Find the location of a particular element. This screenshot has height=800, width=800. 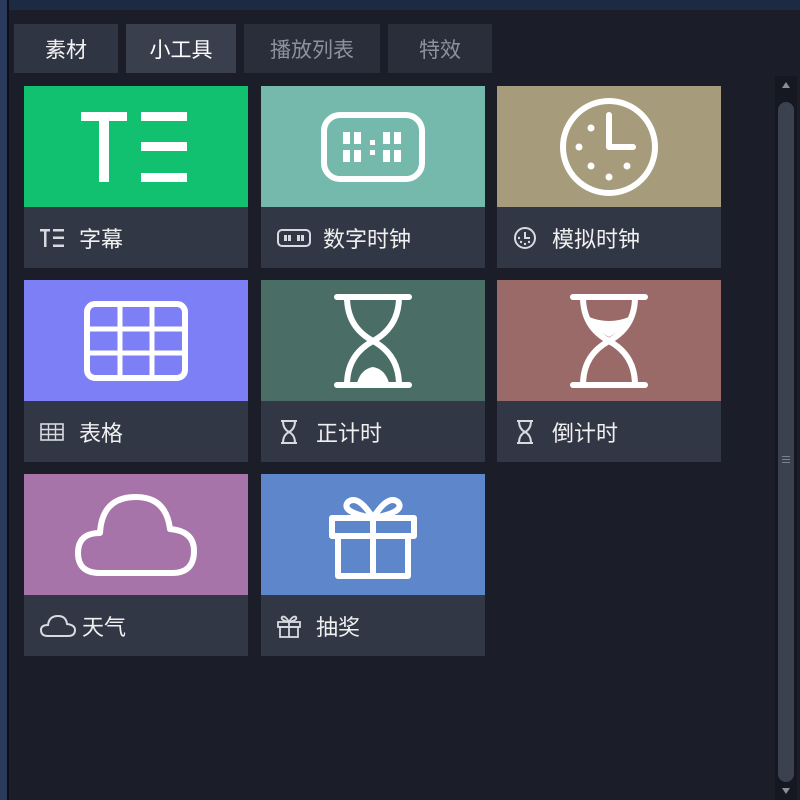

tool-card-table: 表格 is located at coordinates (136, 371).